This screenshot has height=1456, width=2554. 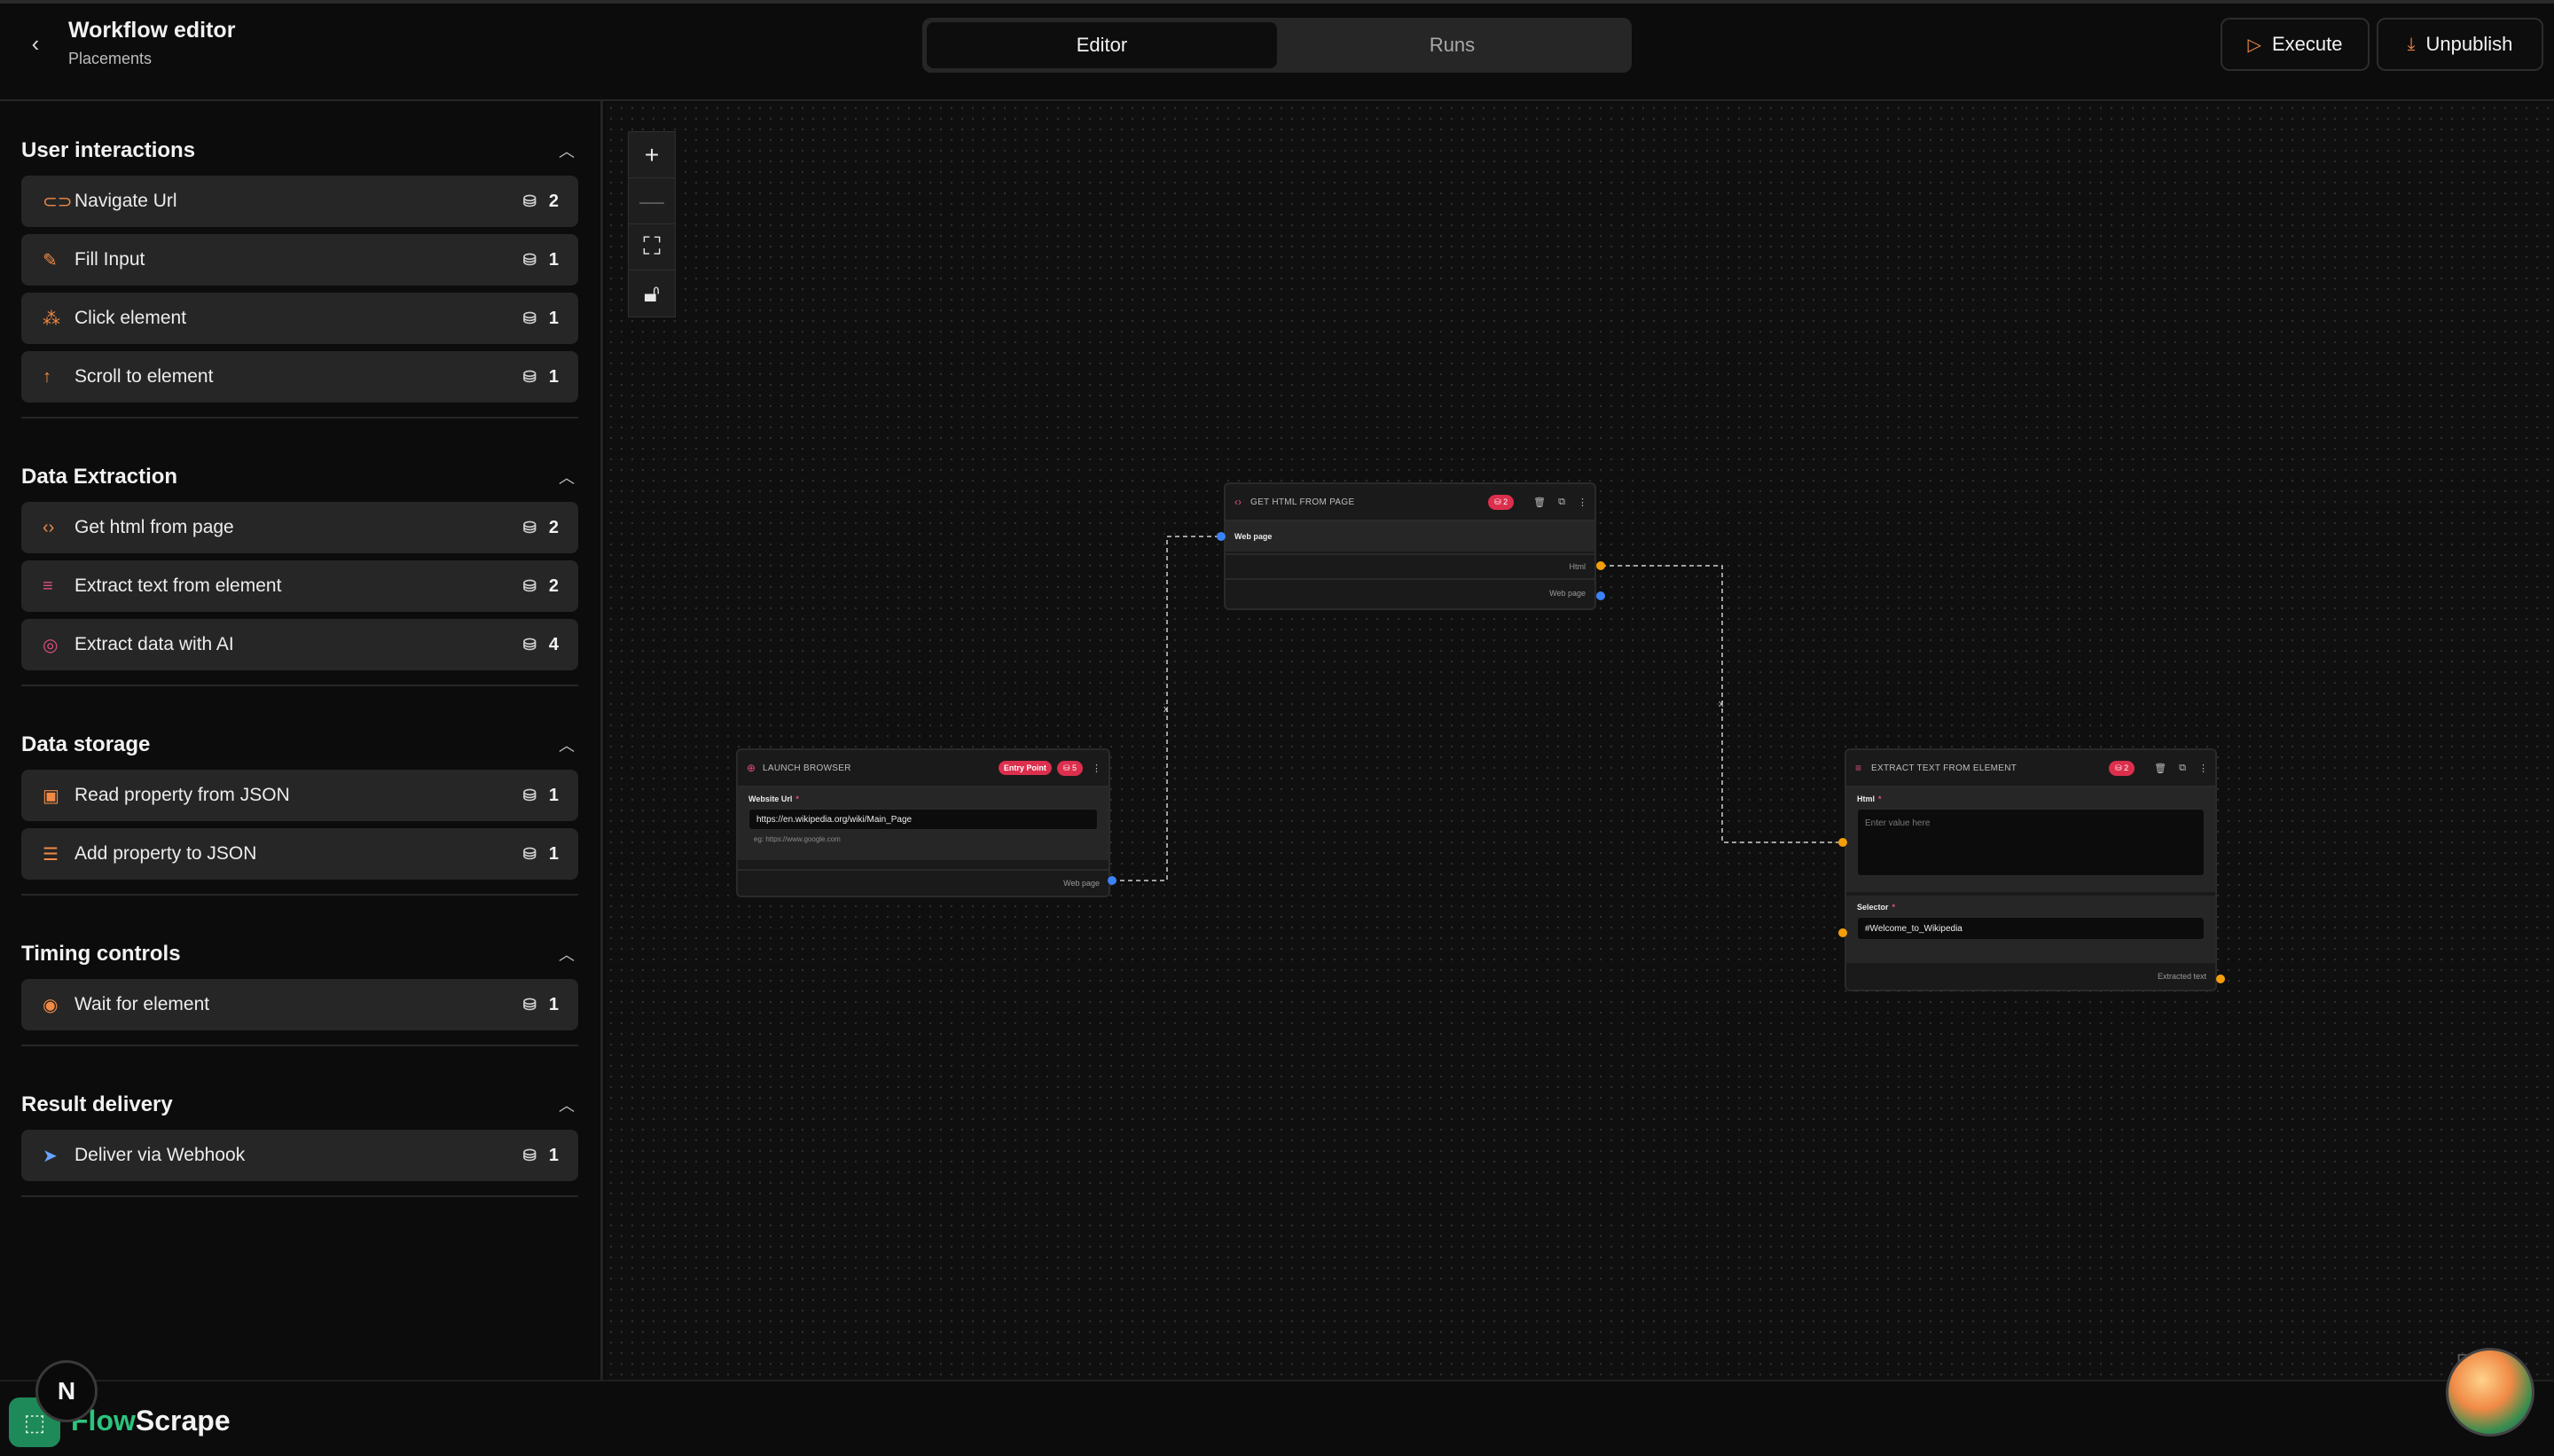 I want to click on text-lines-icon: ≡, so click(x=1858, y=768).